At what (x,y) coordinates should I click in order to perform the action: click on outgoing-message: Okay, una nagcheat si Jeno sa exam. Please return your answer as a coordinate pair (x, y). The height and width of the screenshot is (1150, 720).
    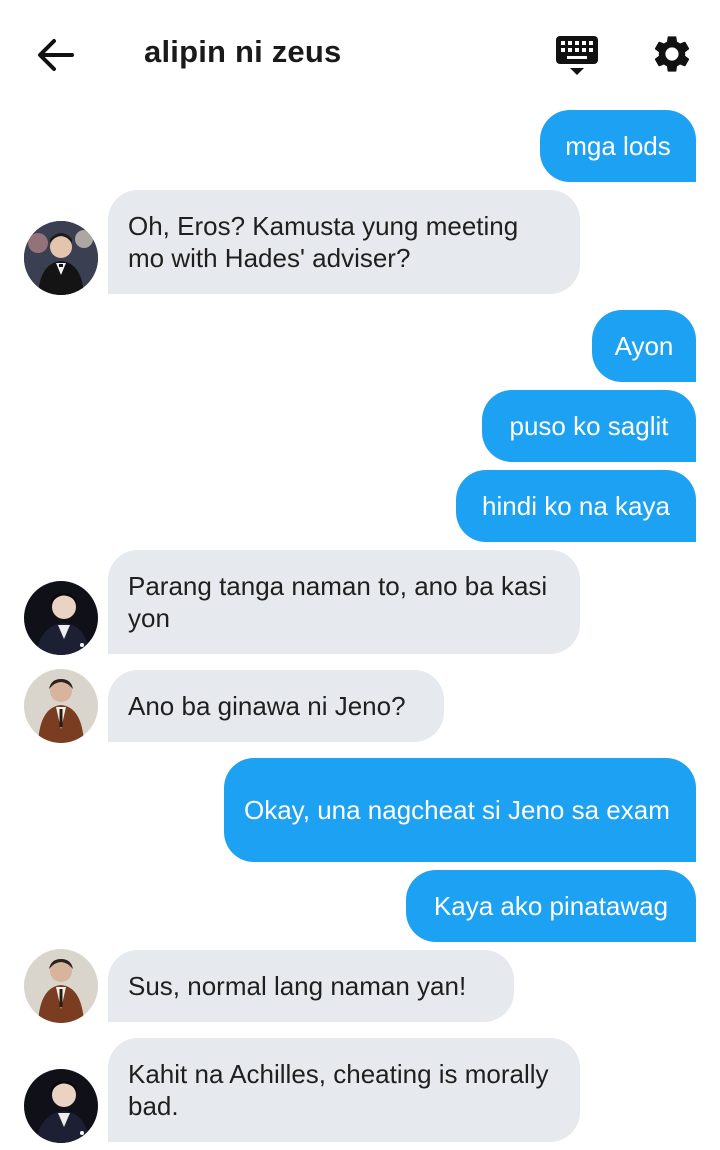
    Looking at the image, I should click on (460, 810).